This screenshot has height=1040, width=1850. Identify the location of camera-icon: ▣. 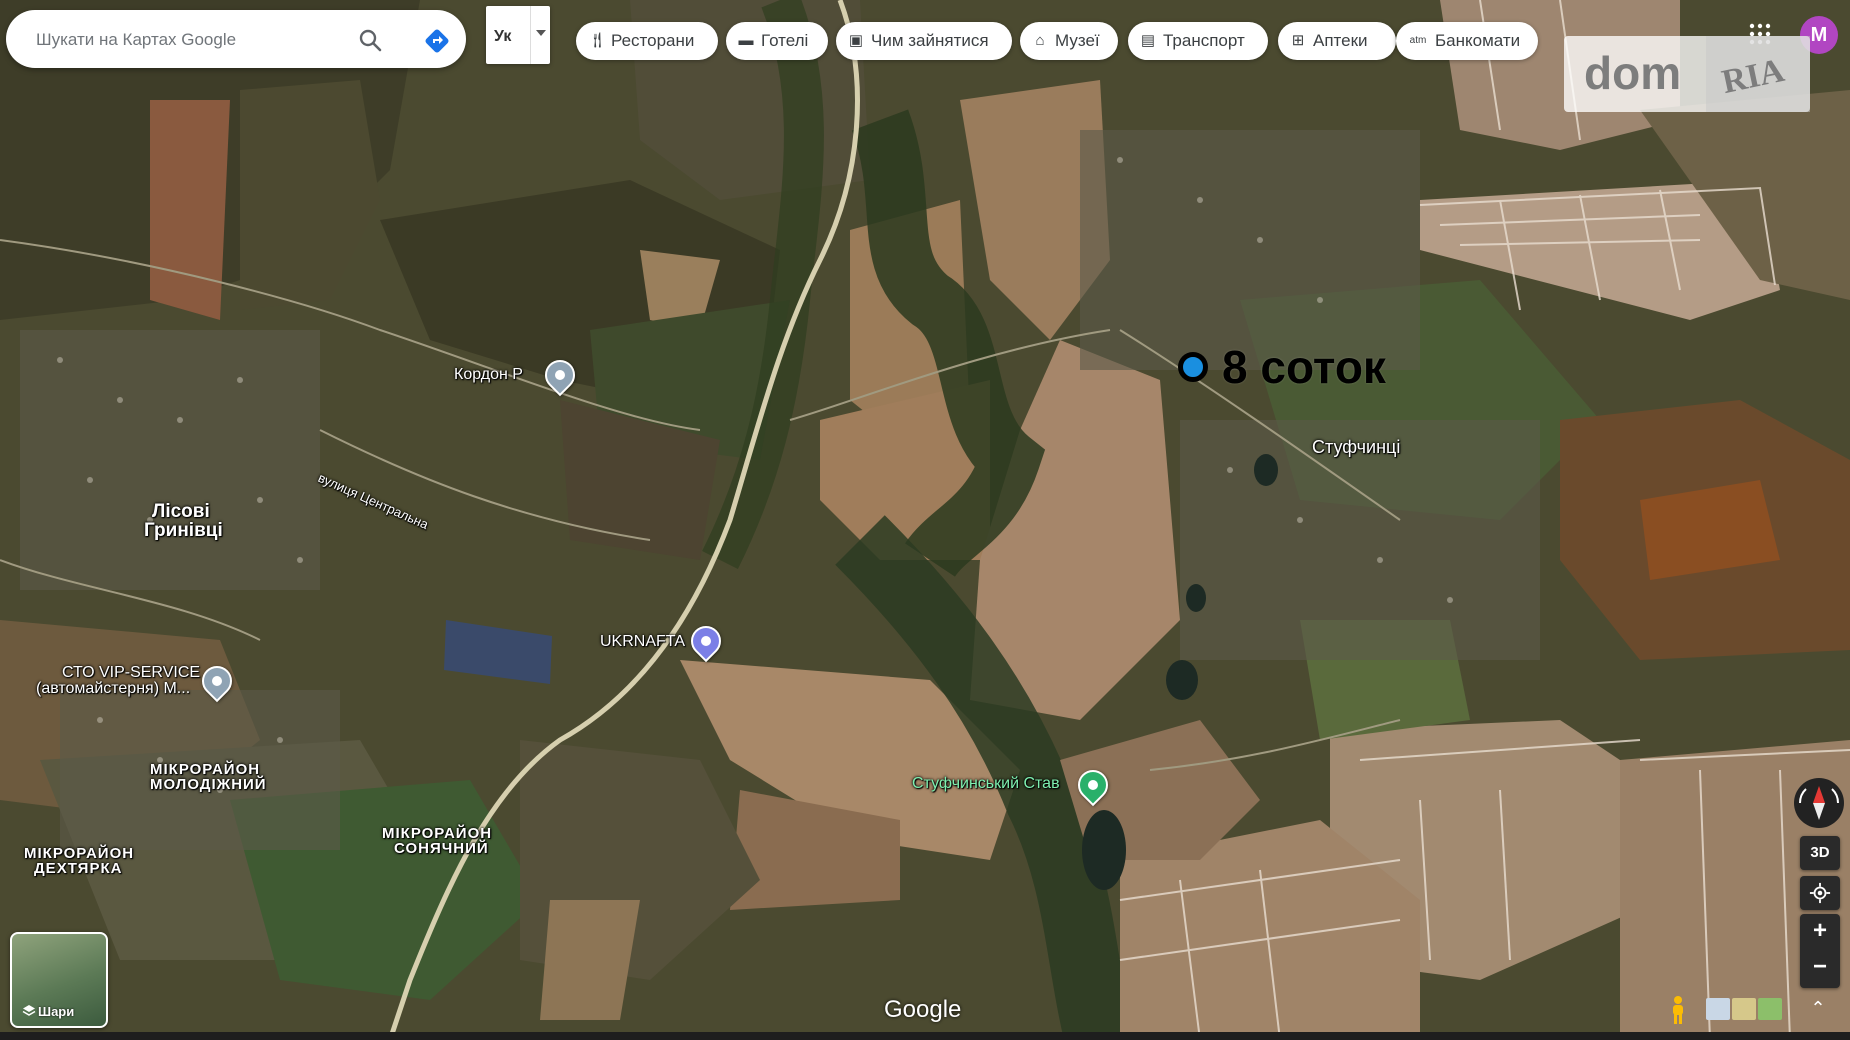
(856, 40).